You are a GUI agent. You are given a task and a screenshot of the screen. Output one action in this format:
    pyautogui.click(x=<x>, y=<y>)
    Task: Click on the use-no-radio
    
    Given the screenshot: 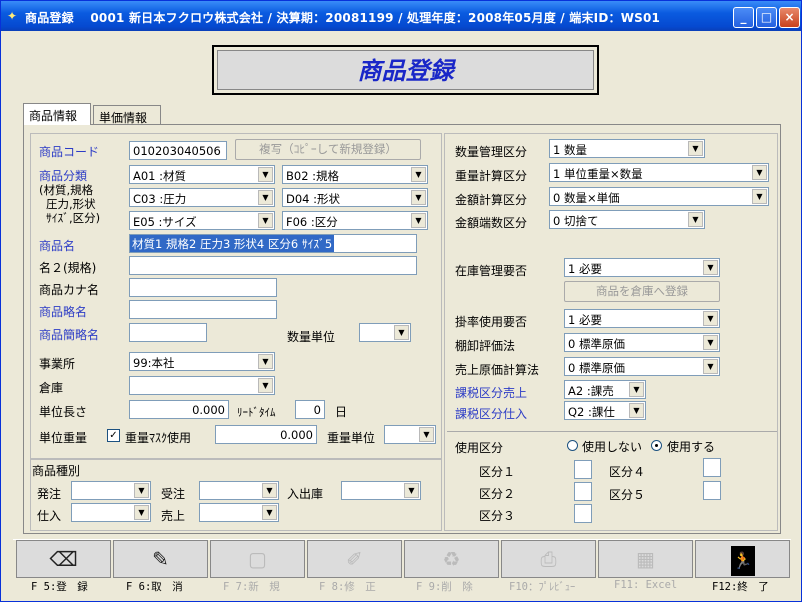 What is the action you would take?
    pyautogui.click(x=572, y=445)
    